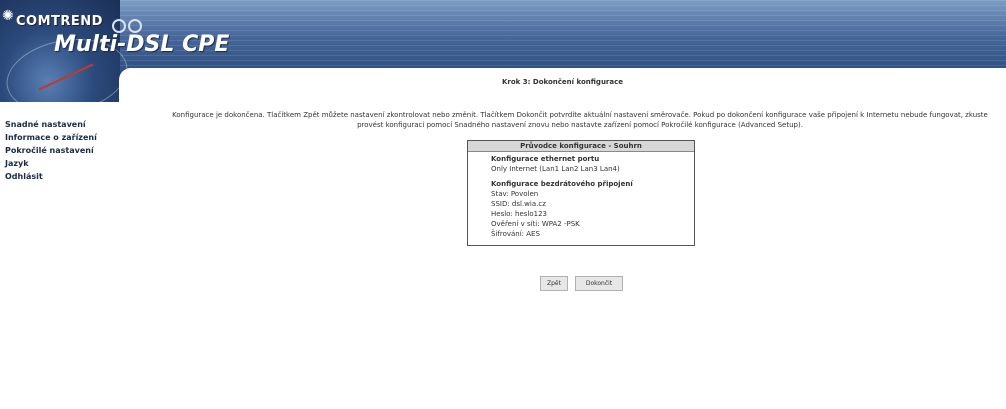 The width and height of the screenshot is (1006, 409). Describe the element at coordinates (562, 184) in the screenshot. I see `wireless-section-title: Konfigurace bezdrátového připojení` at that location.